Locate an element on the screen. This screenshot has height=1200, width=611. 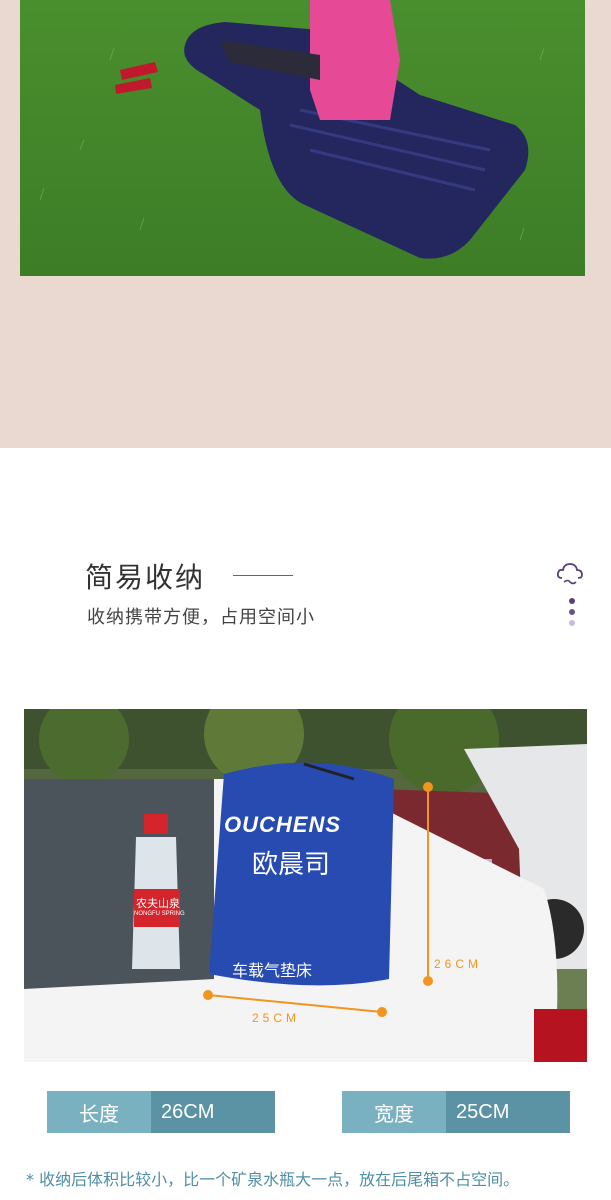
section-title: 简易收纳 is located at coordinates (145, 577).